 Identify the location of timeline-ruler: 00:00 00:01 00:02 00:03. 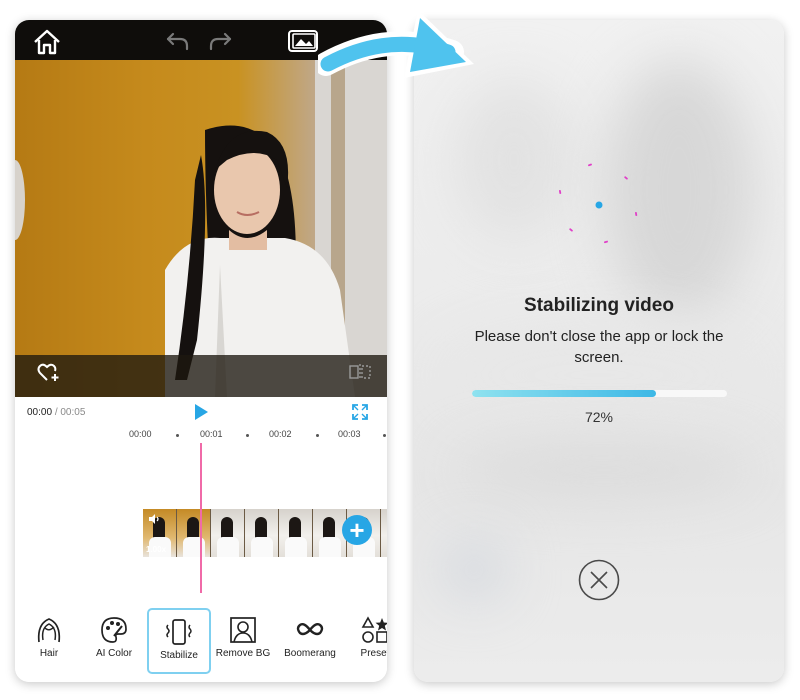
(201, 436).